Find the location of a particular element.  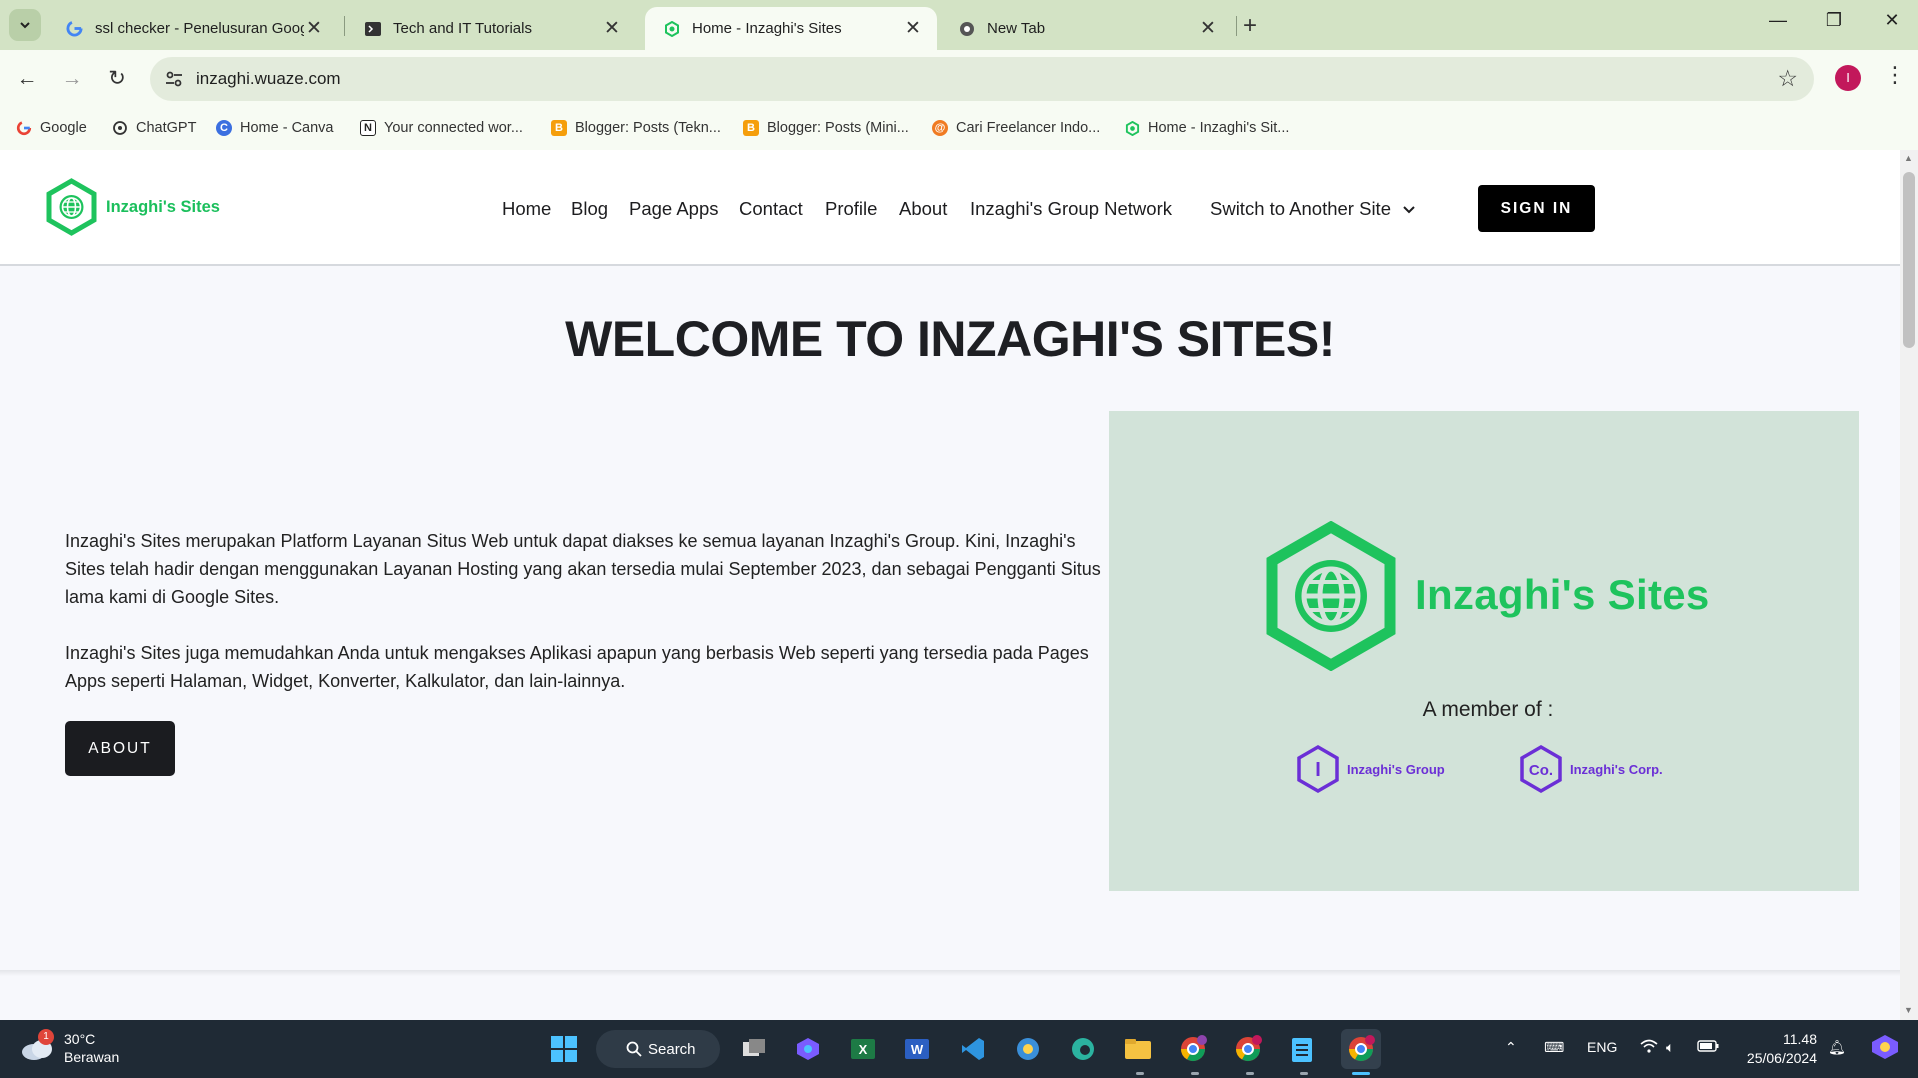

site-logo: Inzaghi's Sites is located at coordinates (132, 207).